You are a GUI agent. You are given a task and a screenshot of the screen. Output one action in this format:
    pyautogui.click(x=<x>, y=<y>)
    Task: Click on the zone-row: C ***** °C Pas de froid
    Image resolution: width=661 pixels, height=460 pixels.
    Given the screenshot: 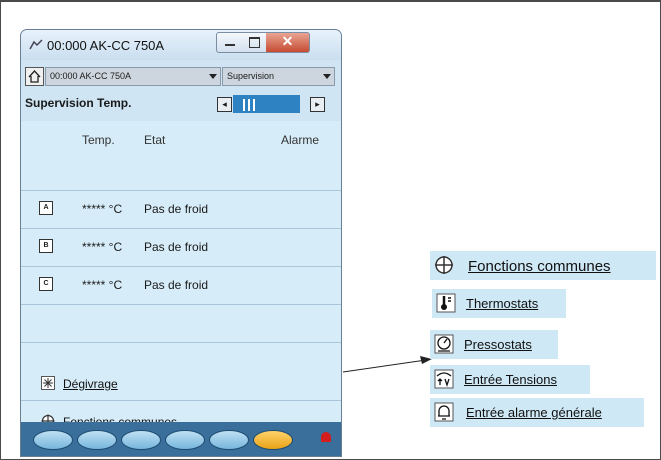 What is the action you would take?
    pyautogui.click(x=181, y=284)
    